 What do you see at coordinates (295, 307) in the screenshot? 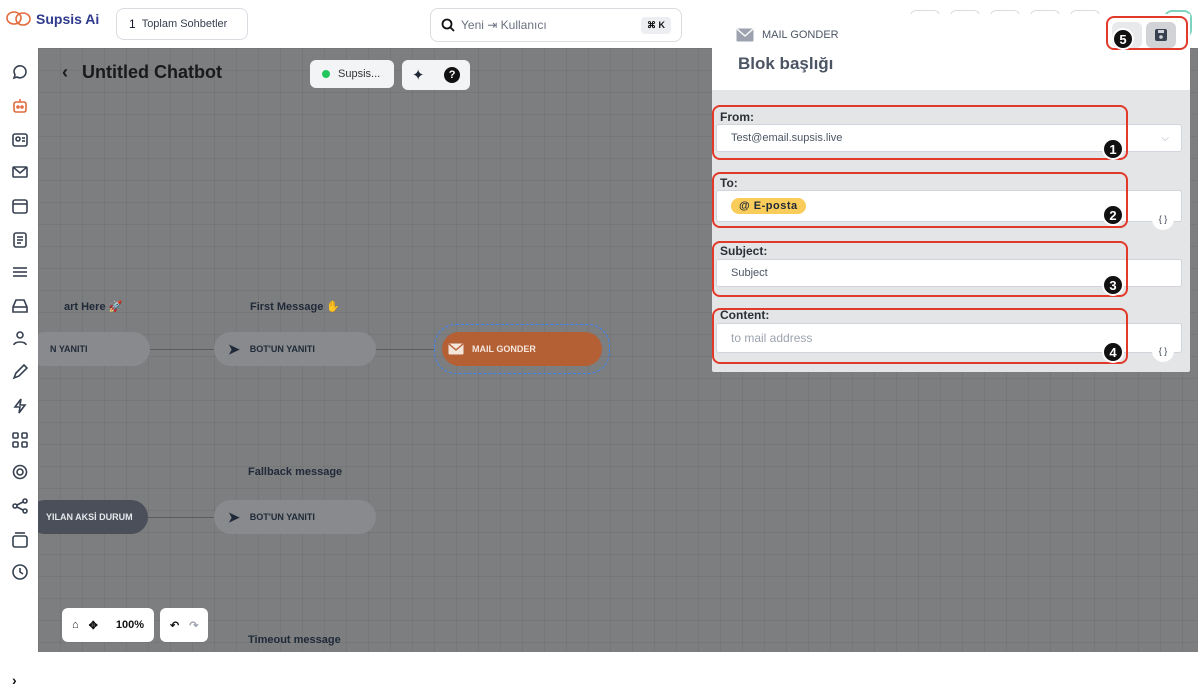
I see `first-message-label: First Message ✋` at bounding box center [295, 307].